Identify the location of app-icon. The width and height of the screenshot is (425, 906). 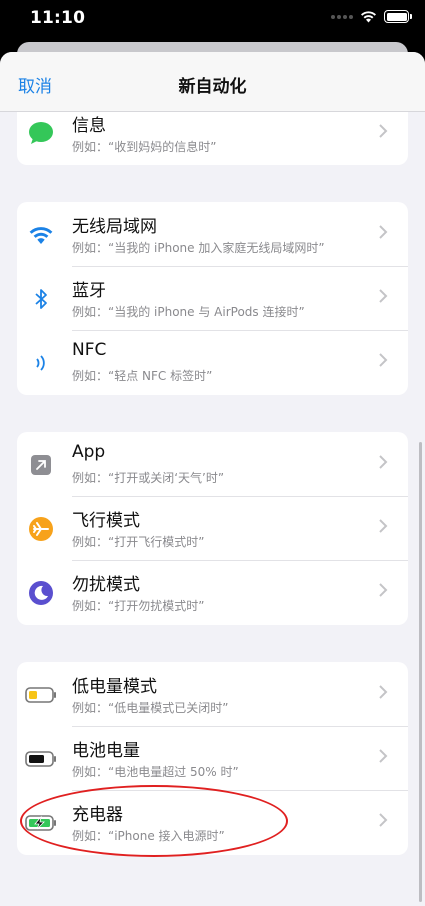
(41, 465).